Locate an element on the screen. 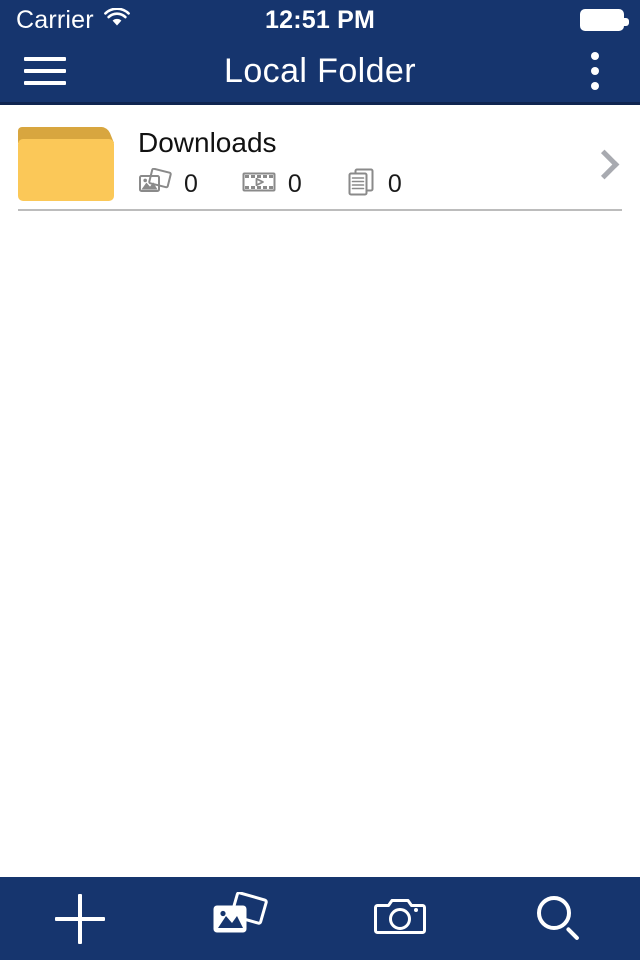 Image resolution: width=640 pixels, height=960 pixels. status-bar-right is located at coordinates (604, 20).